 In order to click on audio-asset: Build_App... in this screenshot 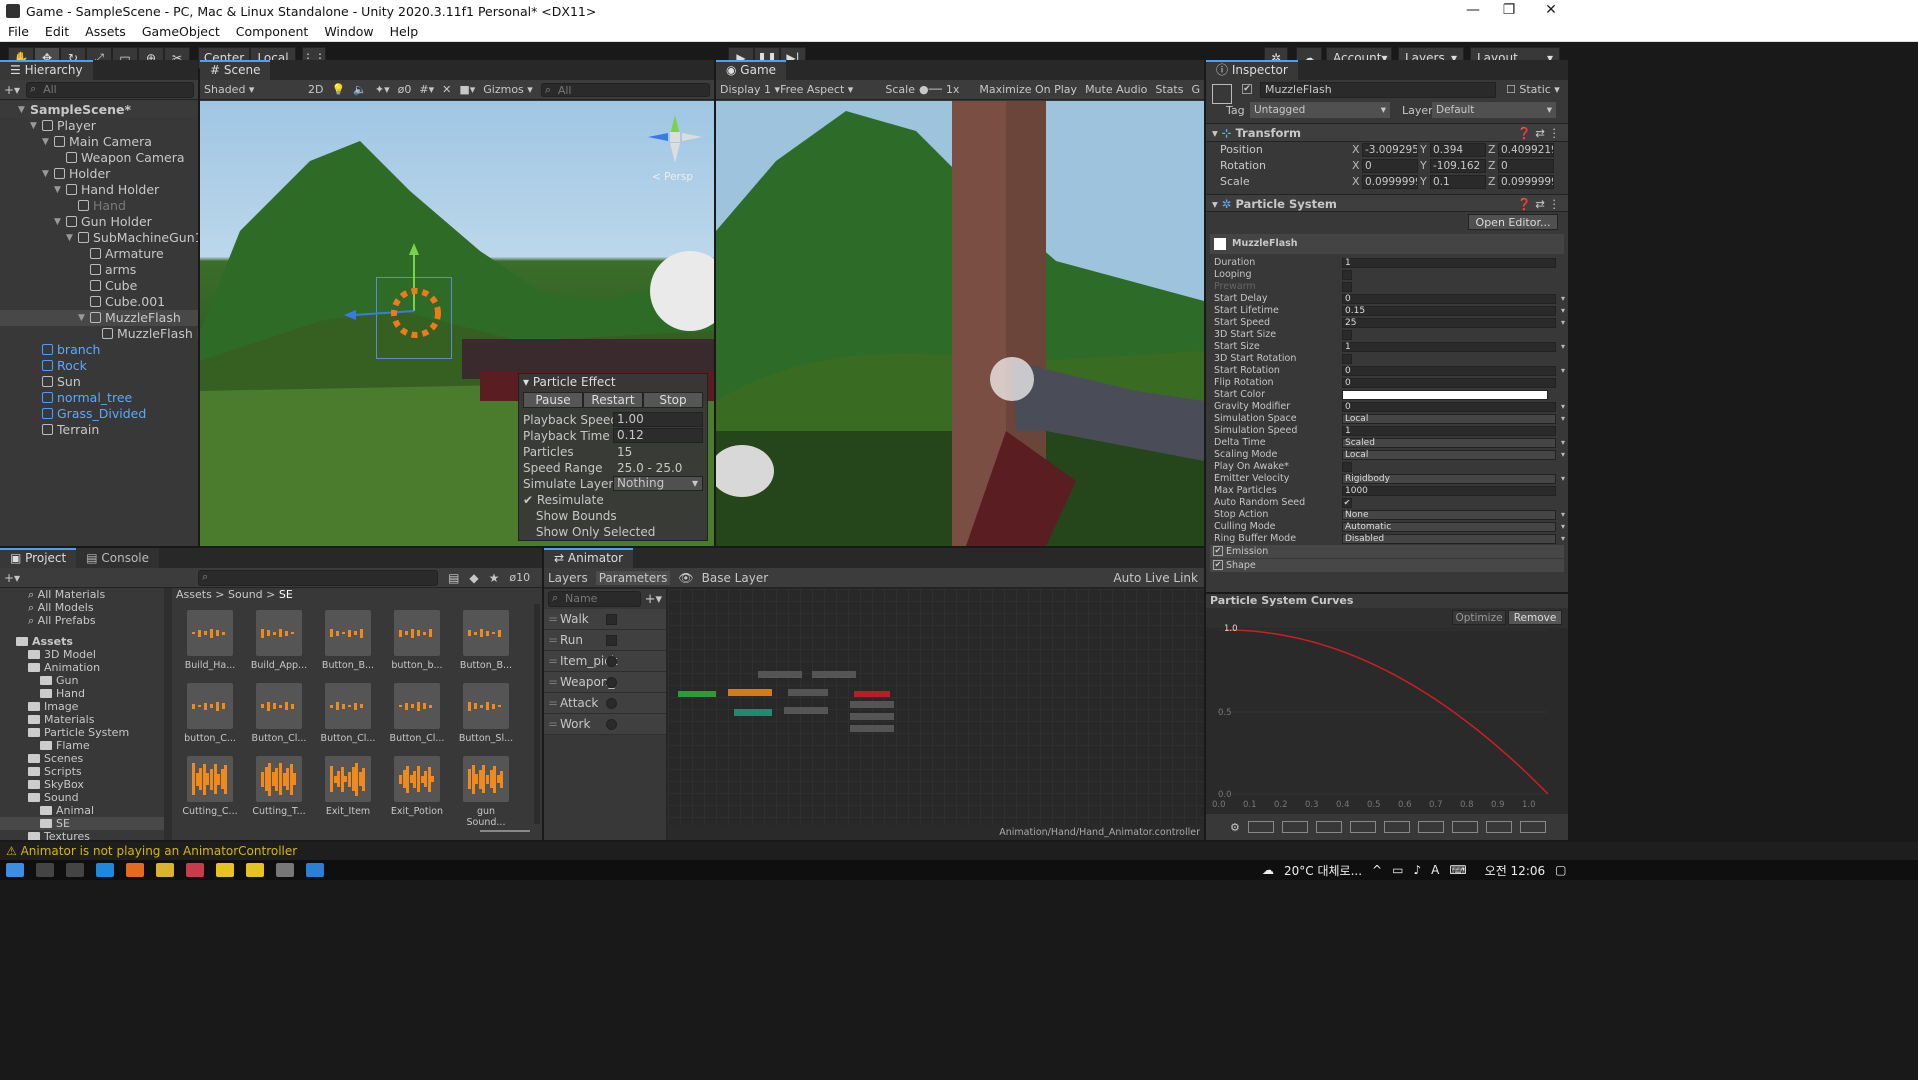, I will do `click(279, 640)`.